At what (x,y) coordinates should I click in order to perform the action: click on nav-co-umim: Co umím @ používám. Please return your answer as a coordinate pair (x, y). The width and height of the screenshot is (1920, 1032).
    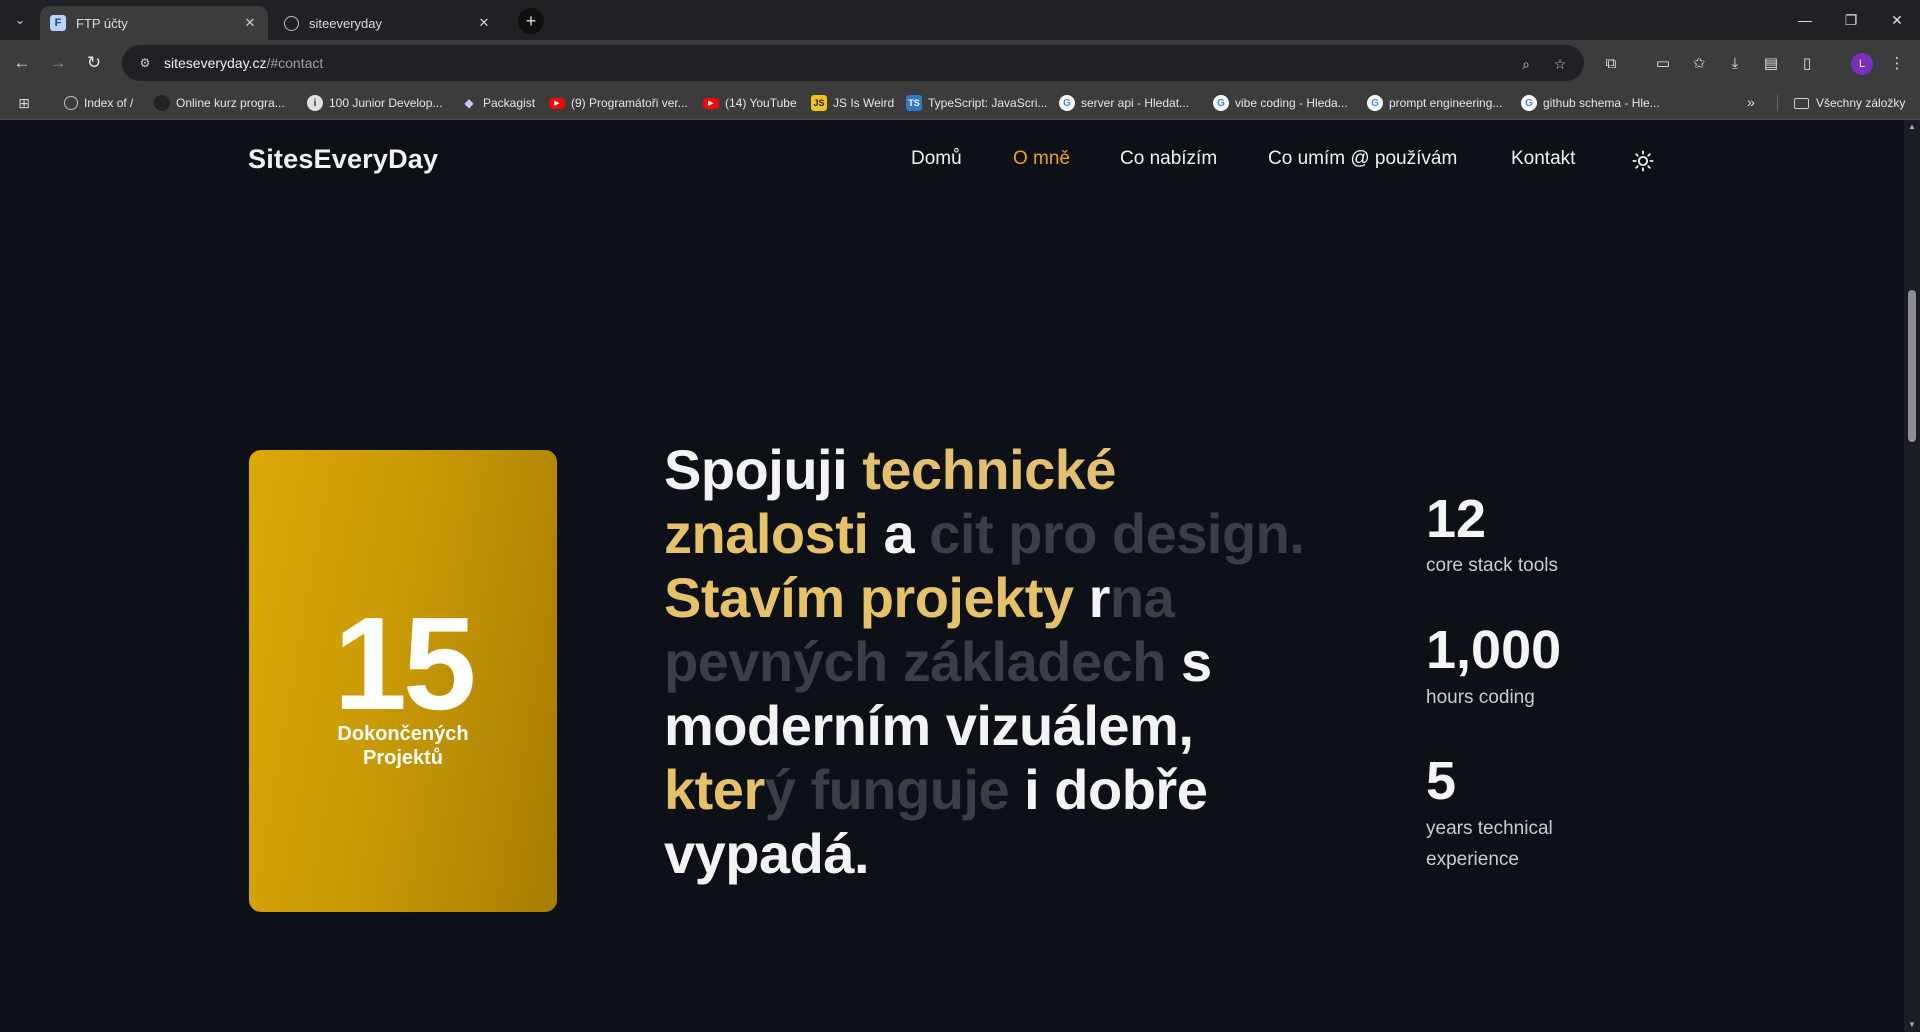
    Looking at the image, I should click on (1362, 159).